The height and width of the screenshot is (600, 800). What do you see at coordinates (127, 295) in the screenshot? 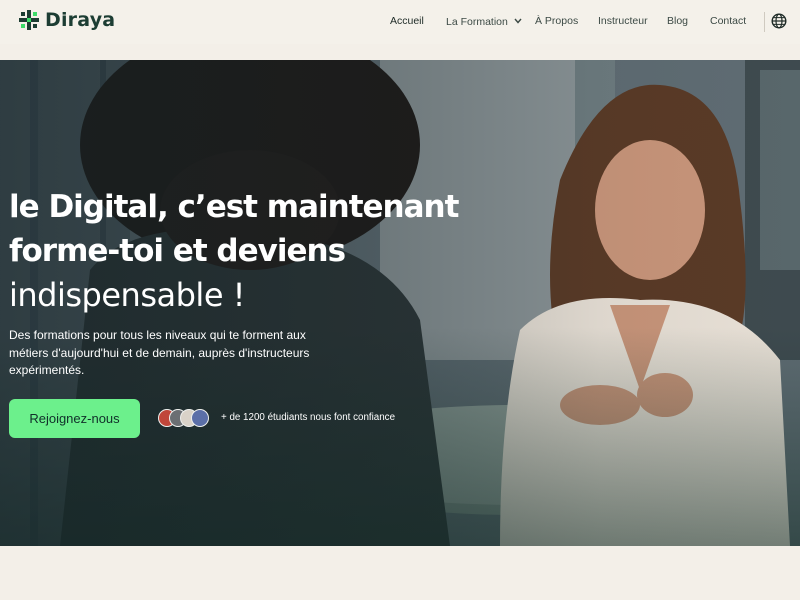
I see `headline-line-3: indispensable !` at bounding box center [127, 295].